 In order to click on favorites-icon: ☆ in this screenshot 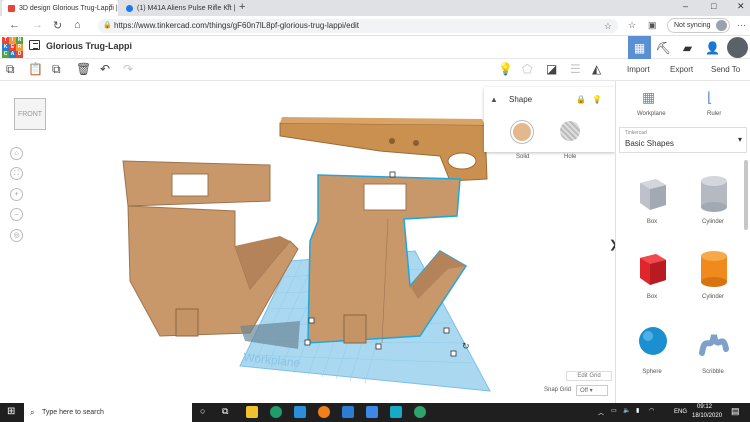, I will do `click(632, 25)`.